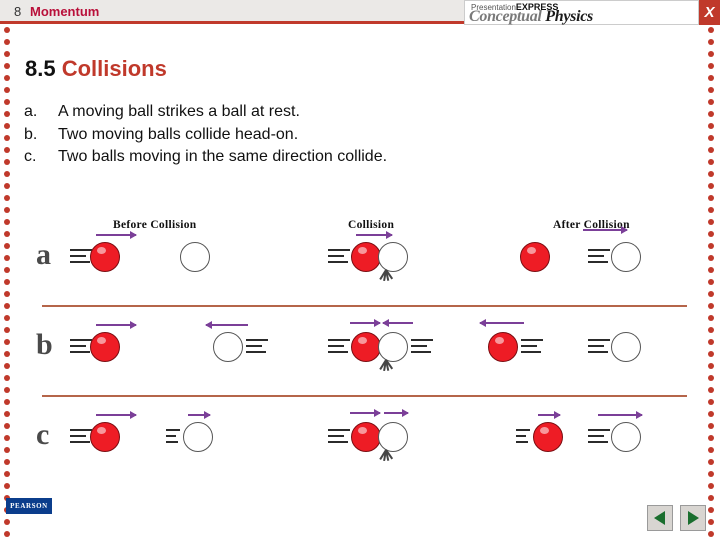 The image size is (720, 540). I want to click on close-icon: X, so click(709, 12).